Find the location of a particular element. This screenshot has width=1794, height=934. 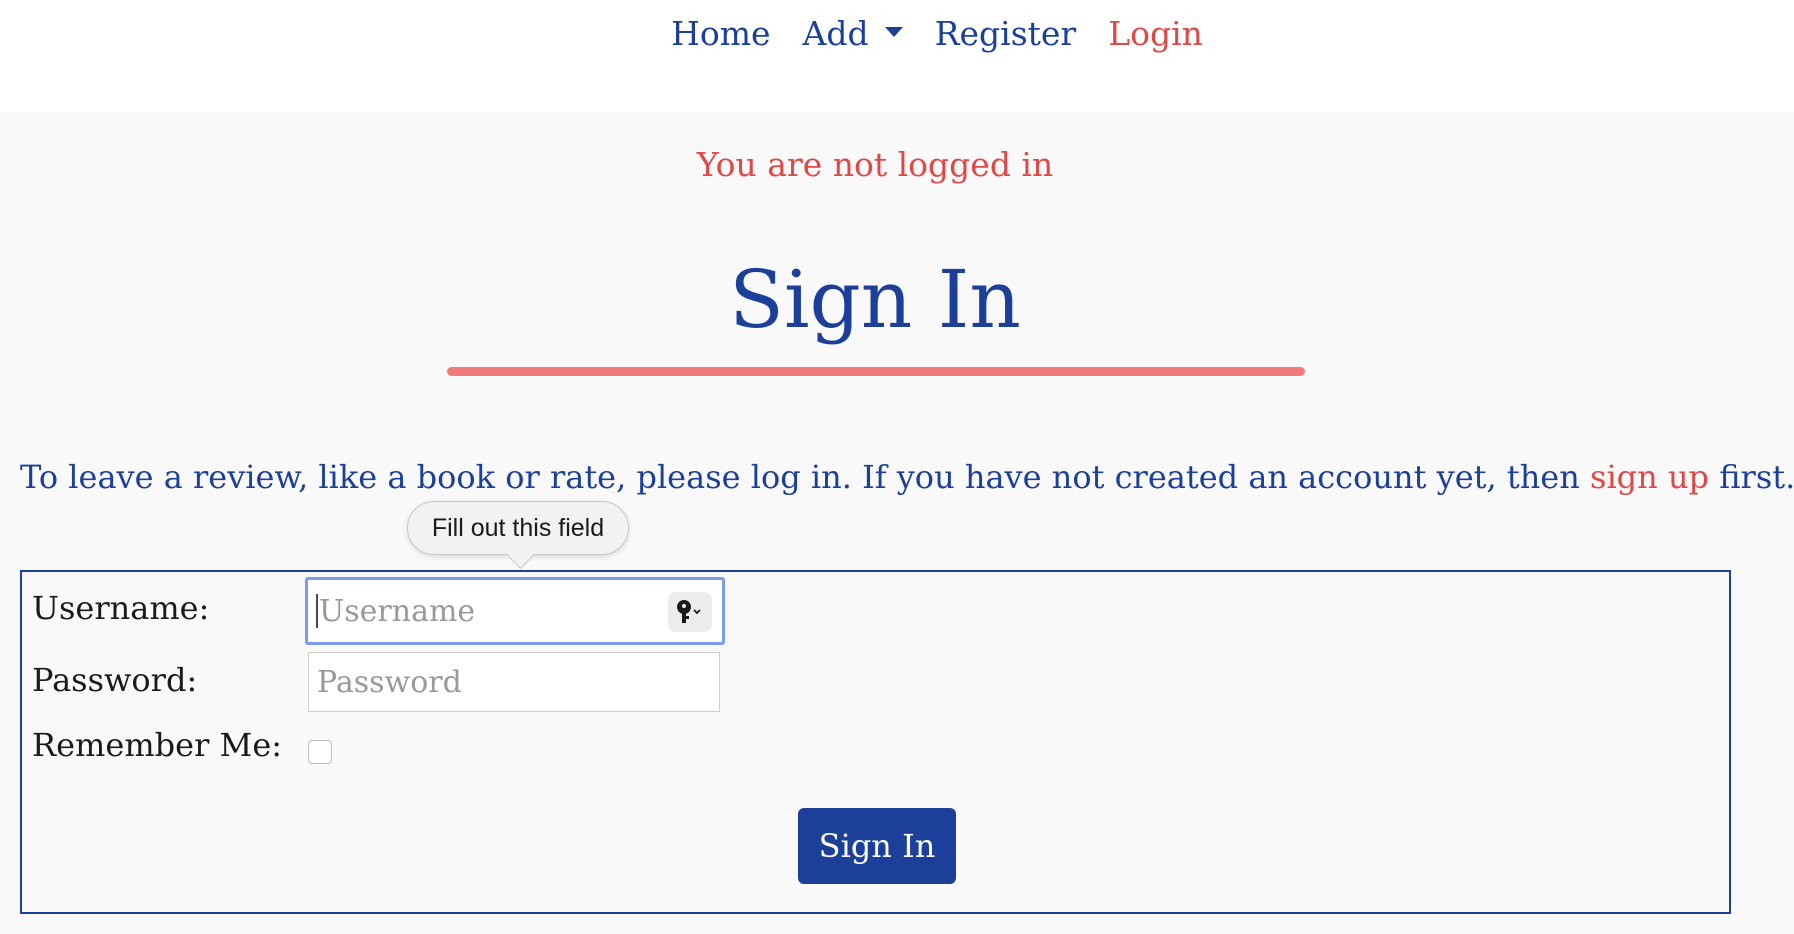

validation-tooltip: Fill out this field is located at coordinates (518, 535).